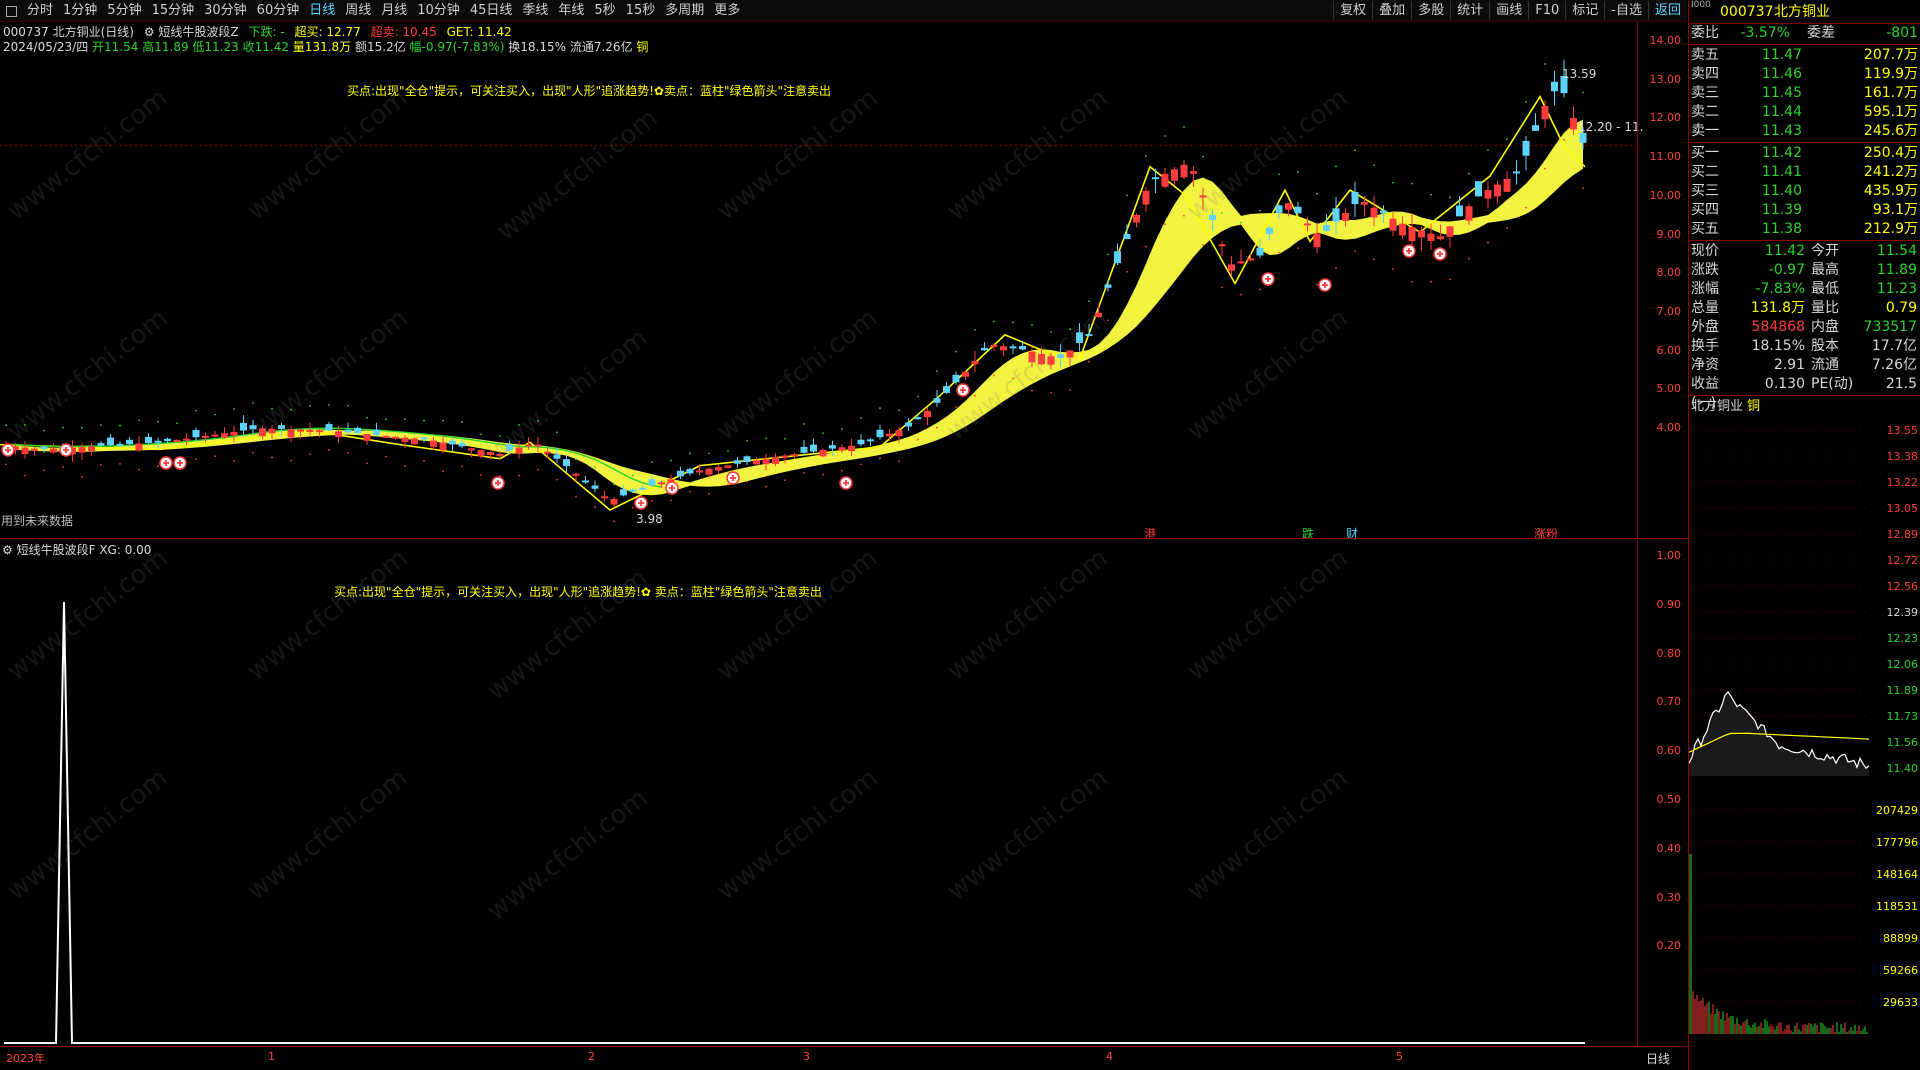 The height and width of the screenshot is (1070, 1920). I want to click on period-tab: 10分钟, so click(438, 11).